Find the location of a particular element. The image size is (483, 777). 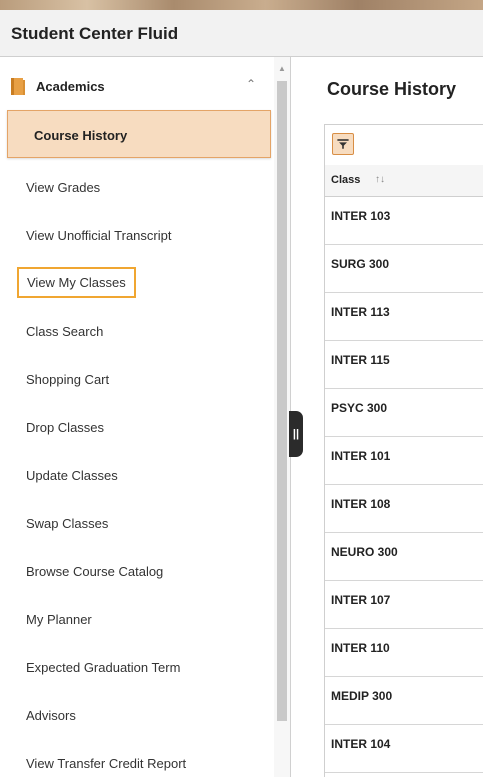

page-title: Course History is located at coordinates (392, 89).